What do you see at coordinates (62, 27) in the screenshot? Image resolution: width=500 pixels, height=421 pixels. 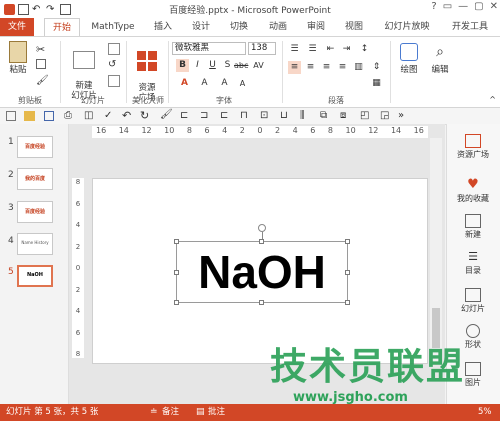 I see `tab-home: 开始` at bounding box center [62, 27].